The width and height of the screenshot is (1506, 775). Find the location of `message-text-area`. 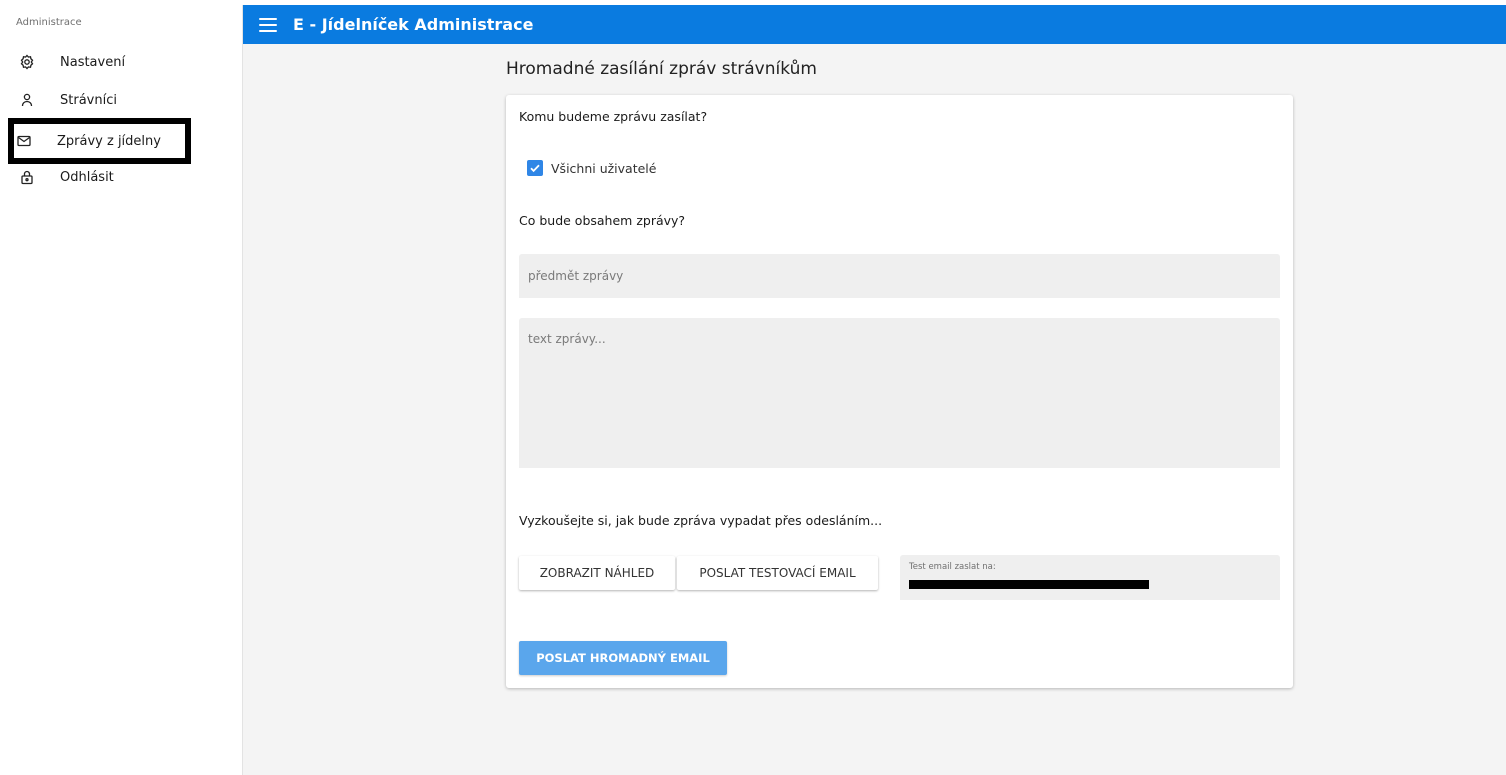

message-text-area is located at coordinates (899, 393).